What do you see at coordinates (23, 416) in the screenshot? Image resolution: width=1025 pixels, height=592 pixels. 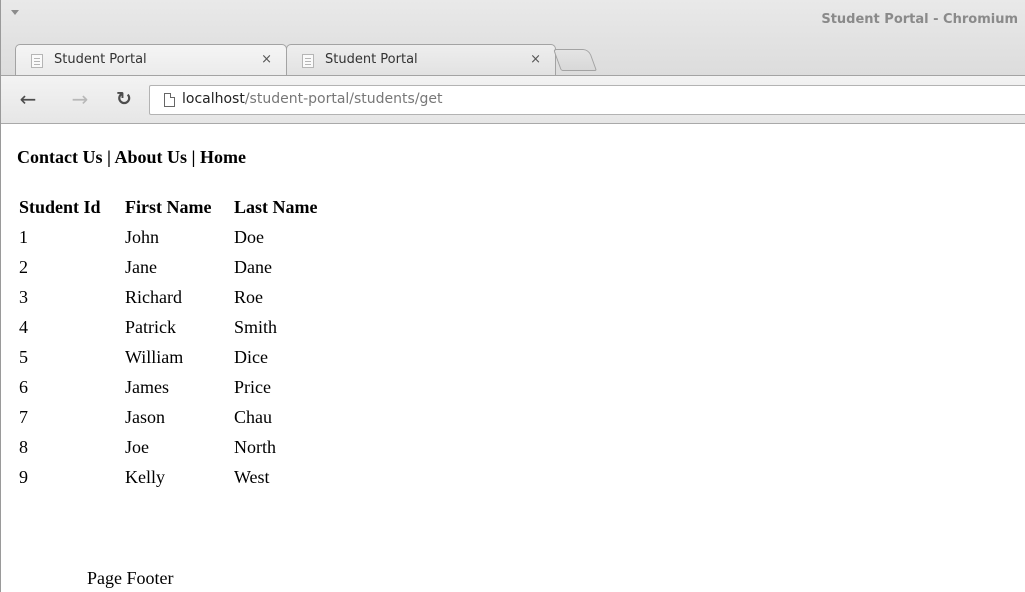 I see `student-id-cell: 7` at bounding box center [23, 416].